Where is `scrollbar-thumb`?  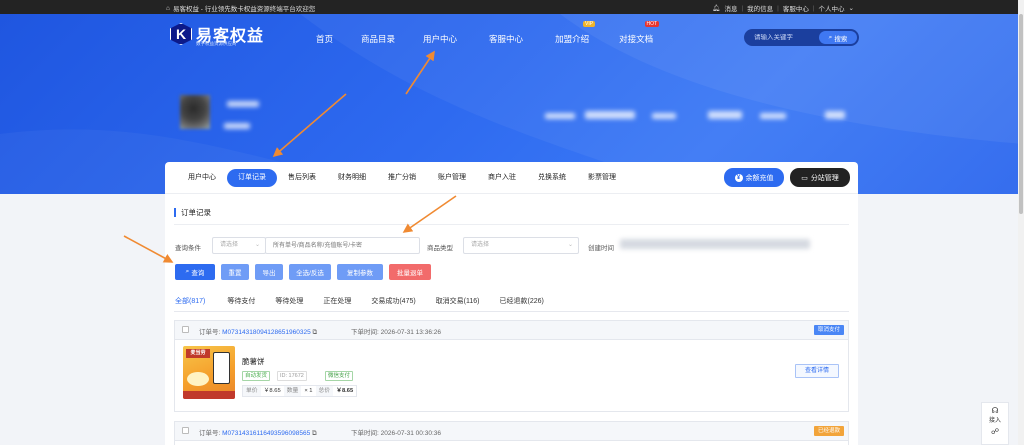 scrollbar-thumb is located at coordinates (1021, 114).